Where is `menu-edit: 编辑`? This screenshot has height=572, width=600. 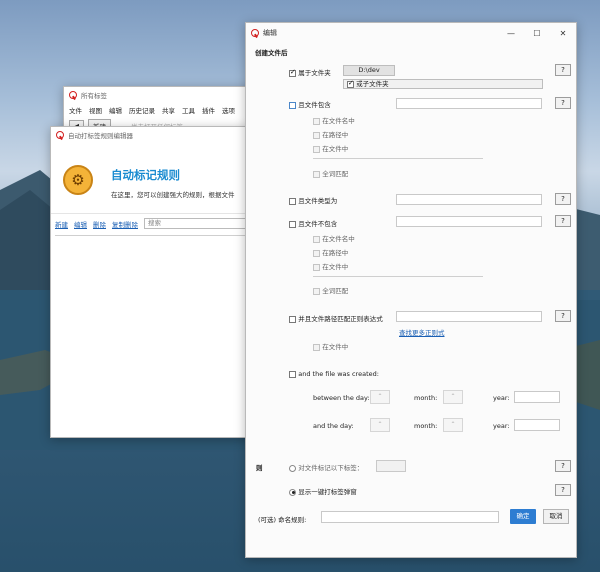 menu-edit: 编辑 is located at coordinates (115, 110).